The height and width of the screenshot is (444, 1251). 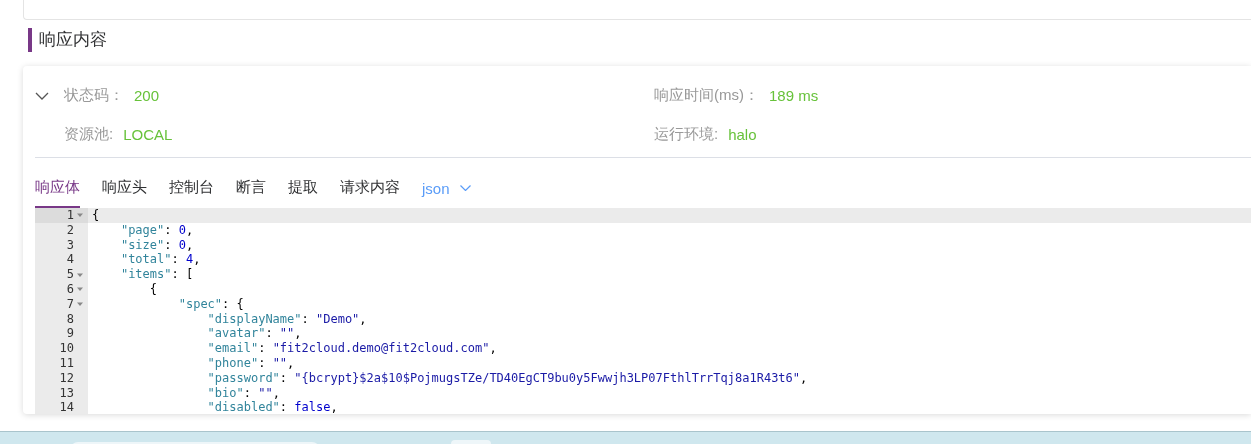 I want to click on tab: 断言, so click(x=251, y=183).